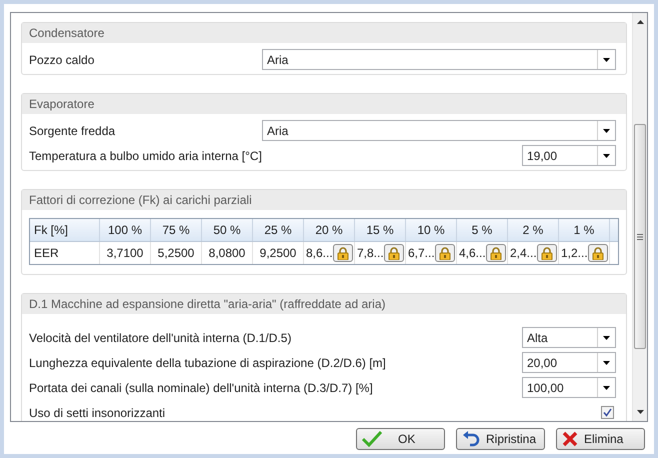 The width and height of the screenshot is (658, 458). I want to click on checkbox, so click(607, 412).